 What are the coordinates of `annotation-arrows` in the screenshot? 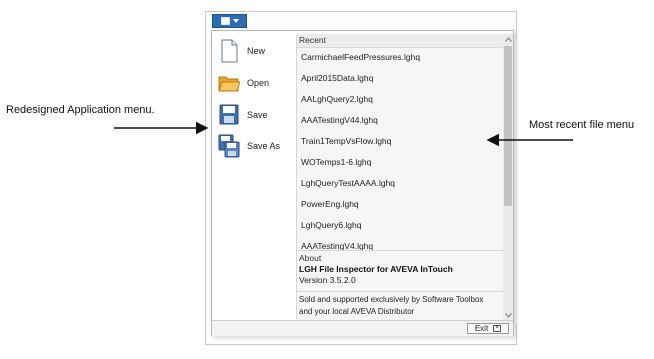 It's located at (343, 134).